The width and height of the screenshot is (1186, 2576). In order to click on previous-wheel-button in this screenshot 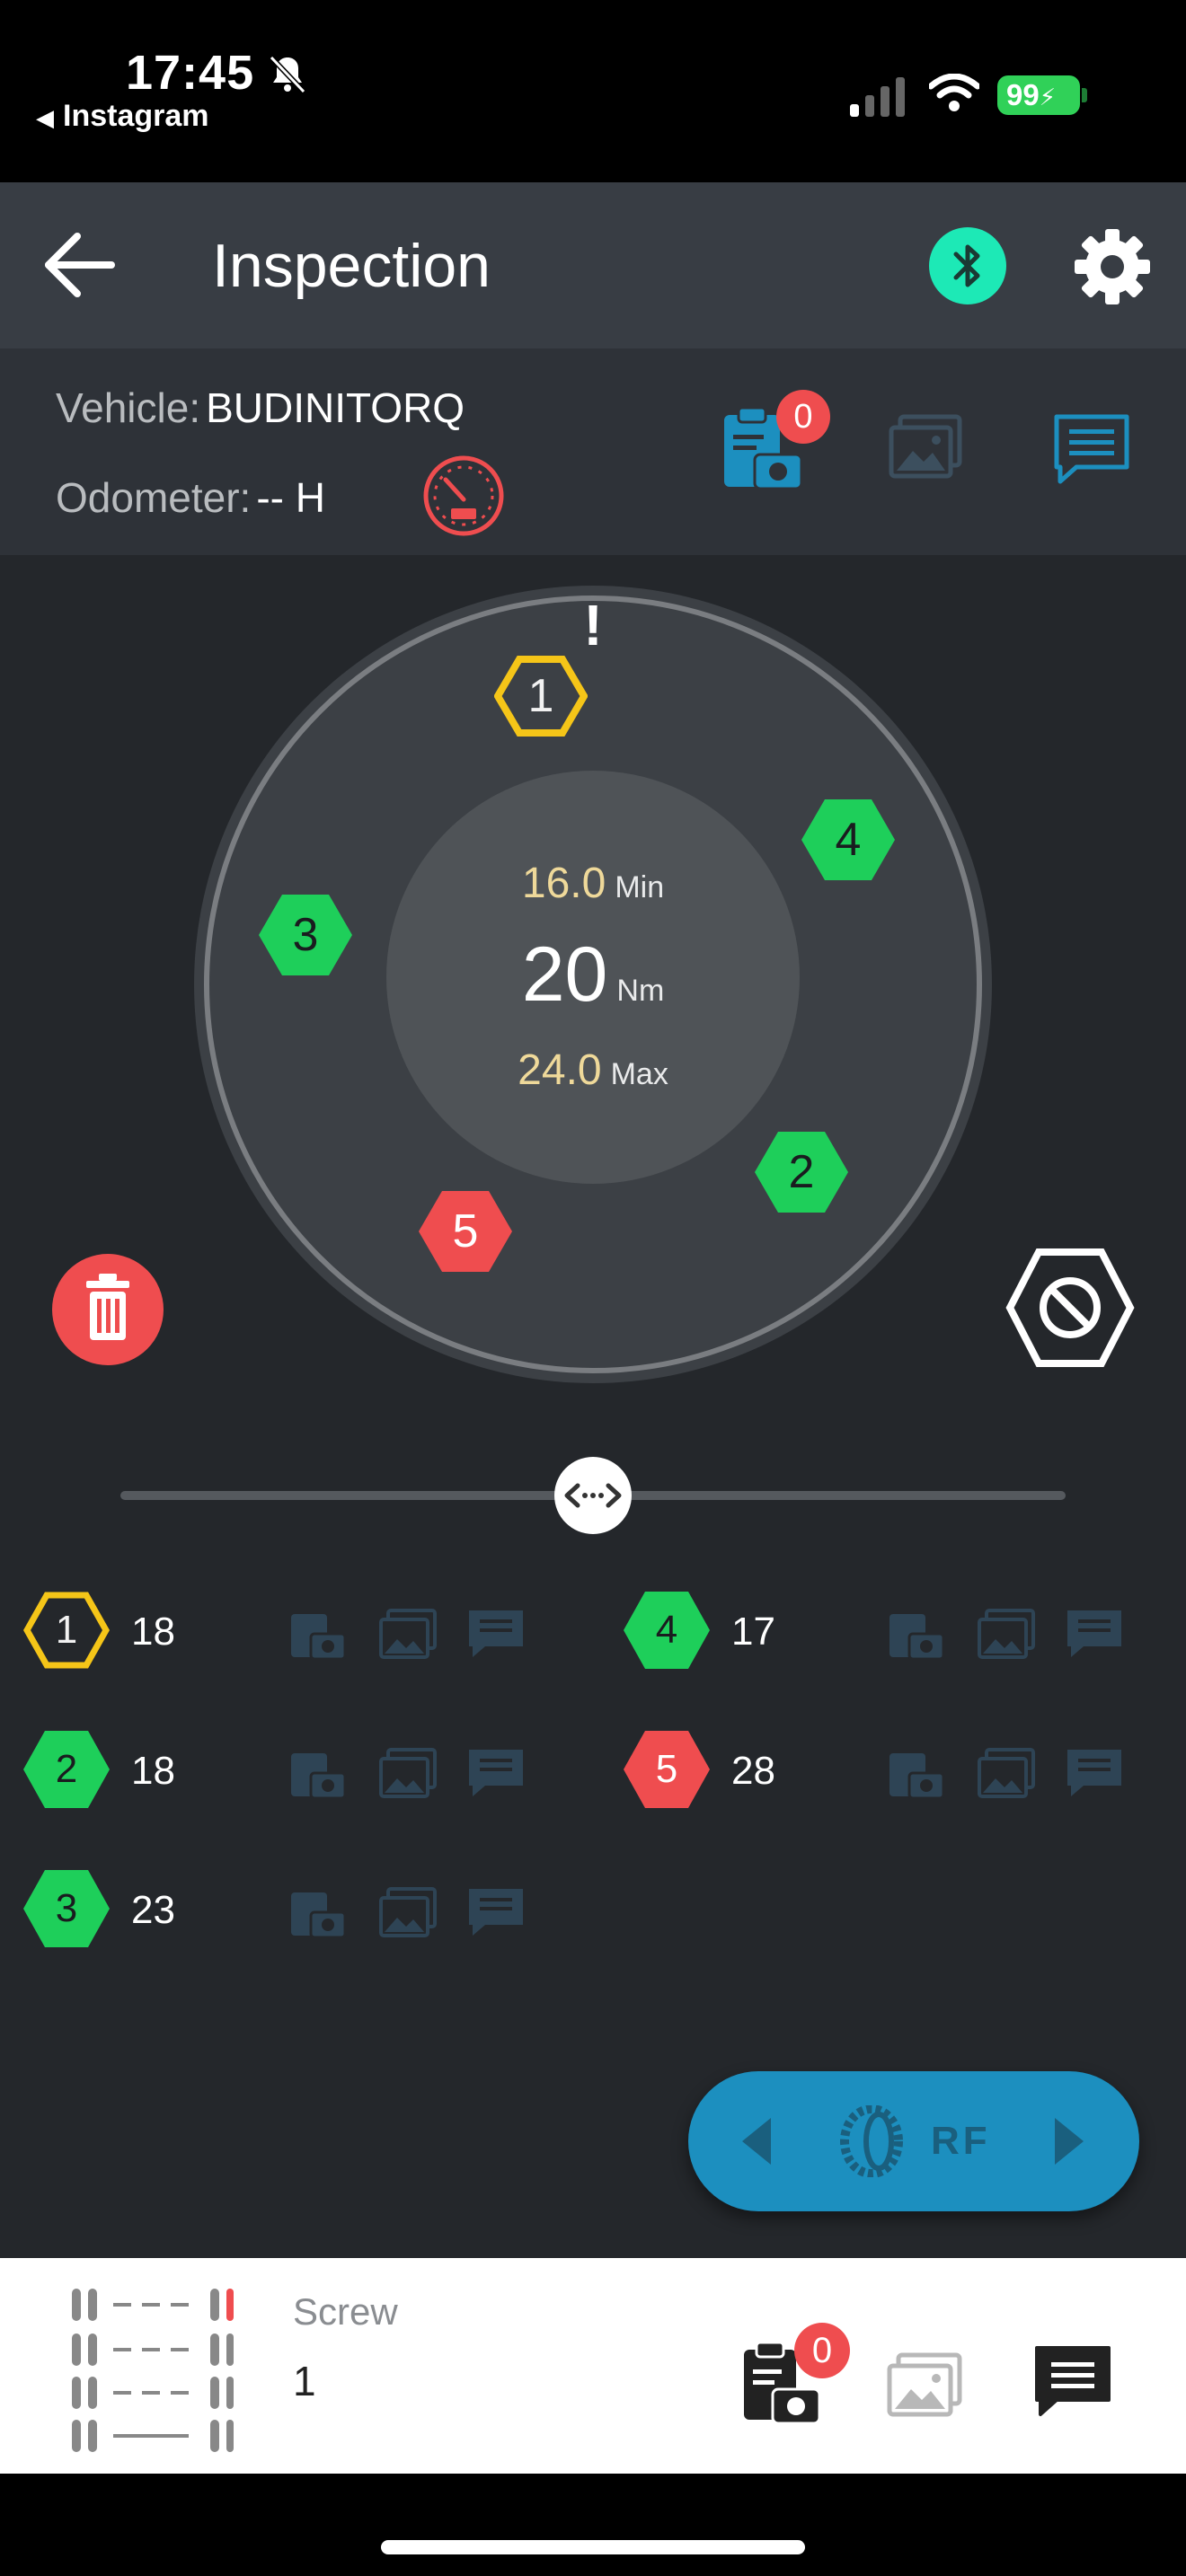, I will do `click(756, 2141)`.